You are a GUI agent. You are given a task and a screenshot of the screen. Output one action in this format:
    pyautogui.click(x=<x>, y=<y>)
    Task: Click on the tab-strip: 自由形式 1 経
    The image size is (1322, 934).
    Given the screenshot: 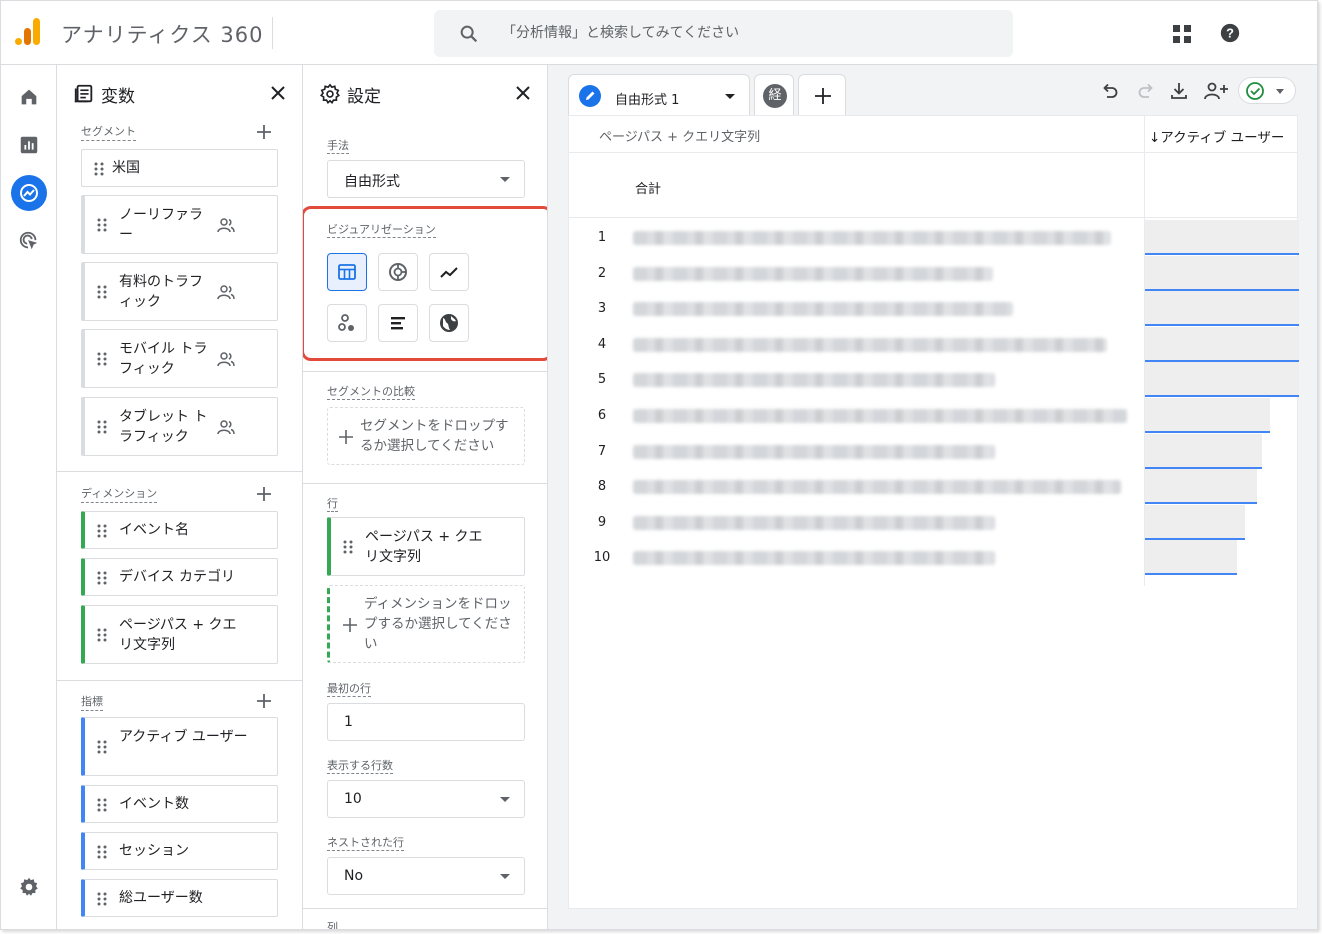 What is the action you would take?
    pyautogui.click(x=932, y=90)
    